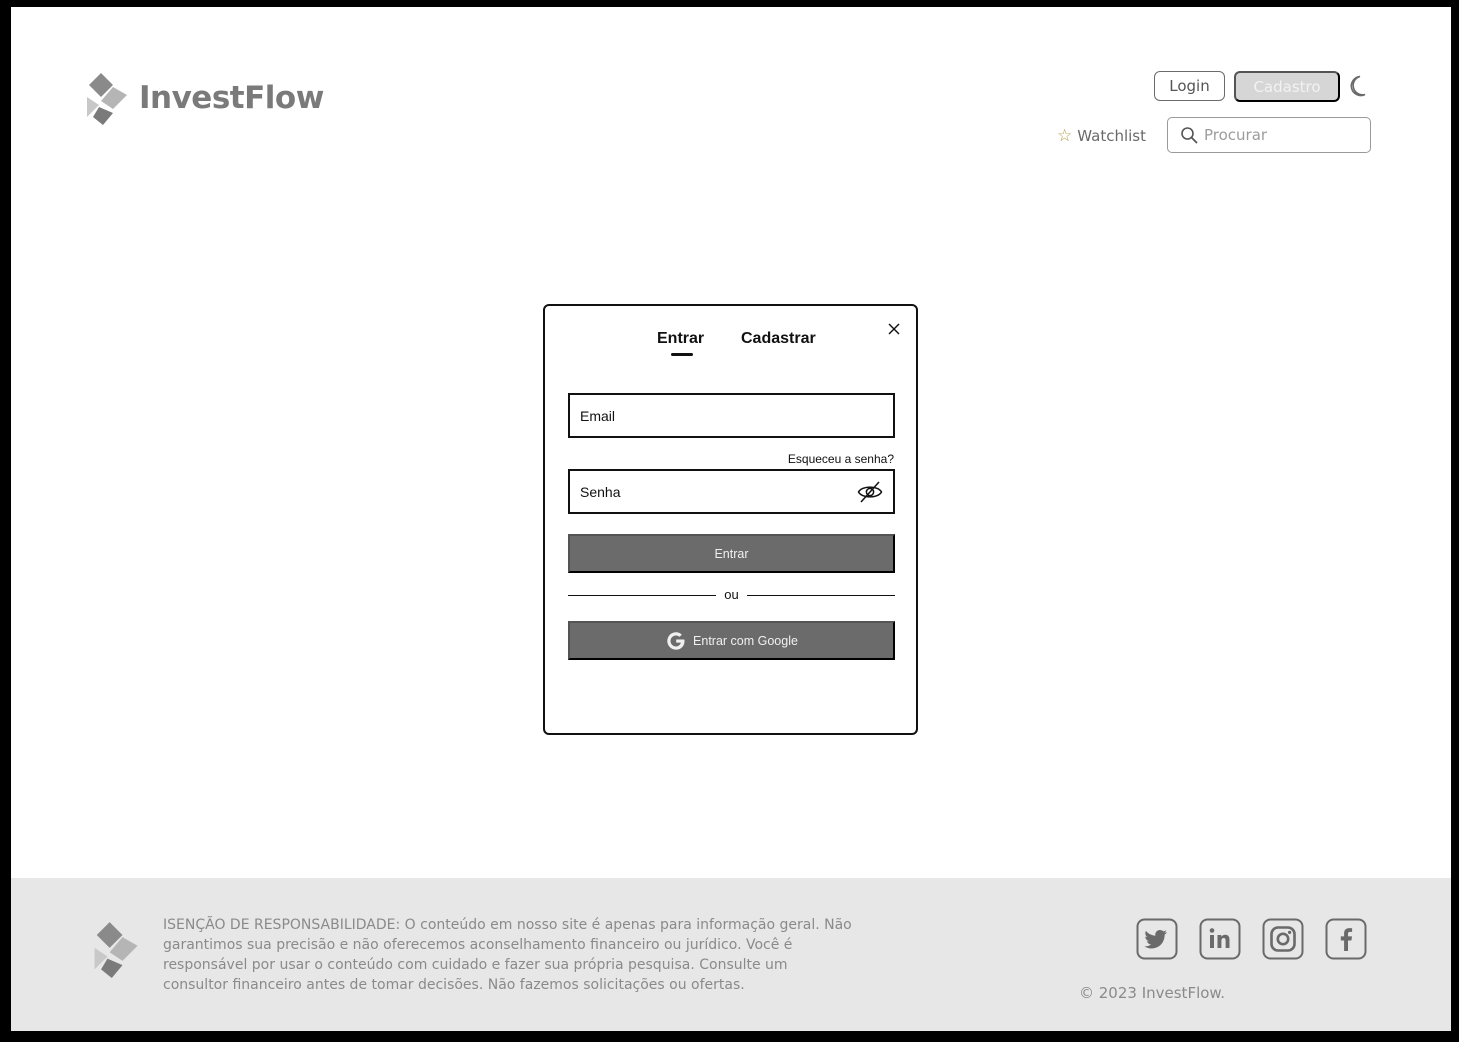 Image resolution: width=1459 pixels, height=1042 pixels. What do you see at coordinates (870, 492) in the screenshot?
I see `hide-password-eye-icon` at bounding box center [870, 492].